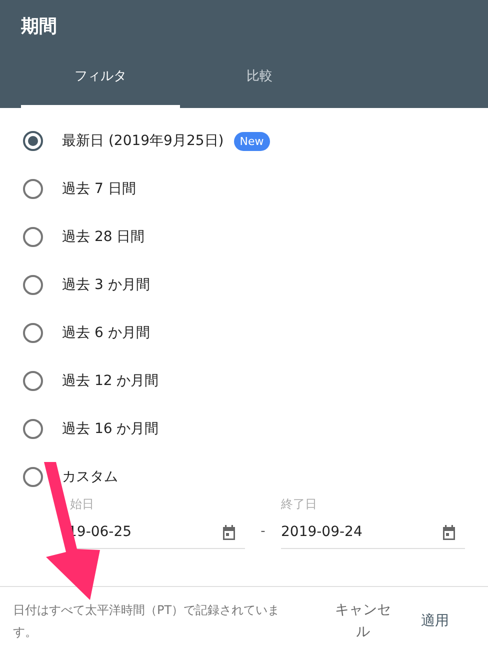 The height and width of the screenshot is (655, 488). What do you see at coordinates (82, 504) in the screenshot?
I see `field-label: 始日` at bounding box center [82, 504].